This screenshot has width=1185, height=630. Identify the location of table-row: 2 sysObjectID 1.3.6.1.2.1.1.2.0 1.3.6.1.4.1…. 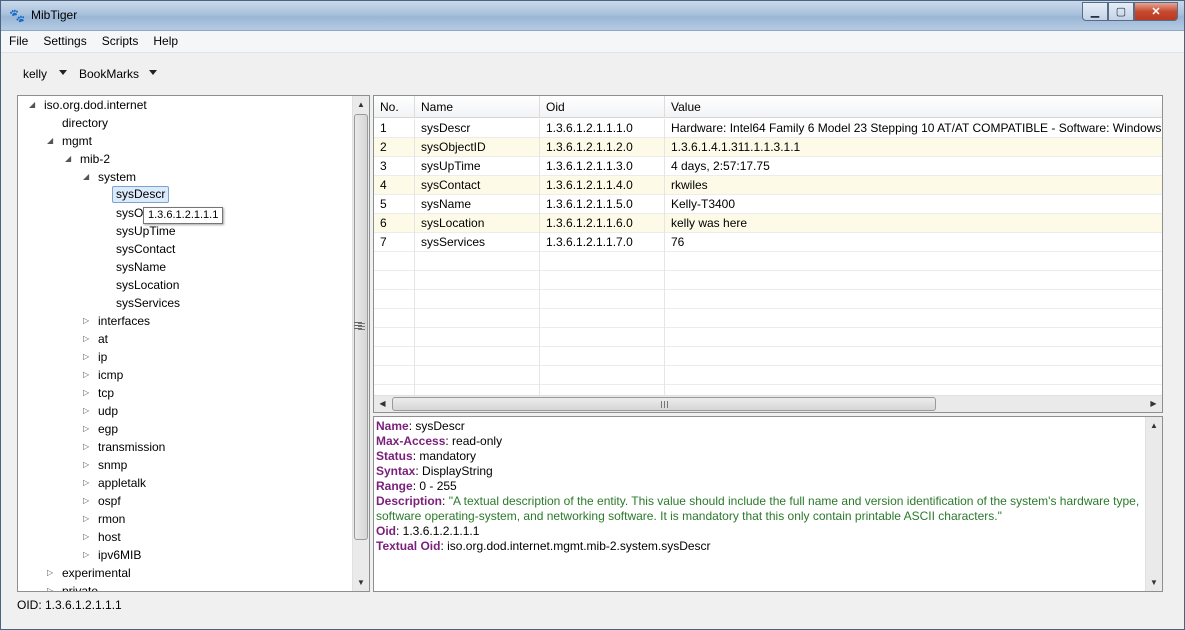
(768, 147).